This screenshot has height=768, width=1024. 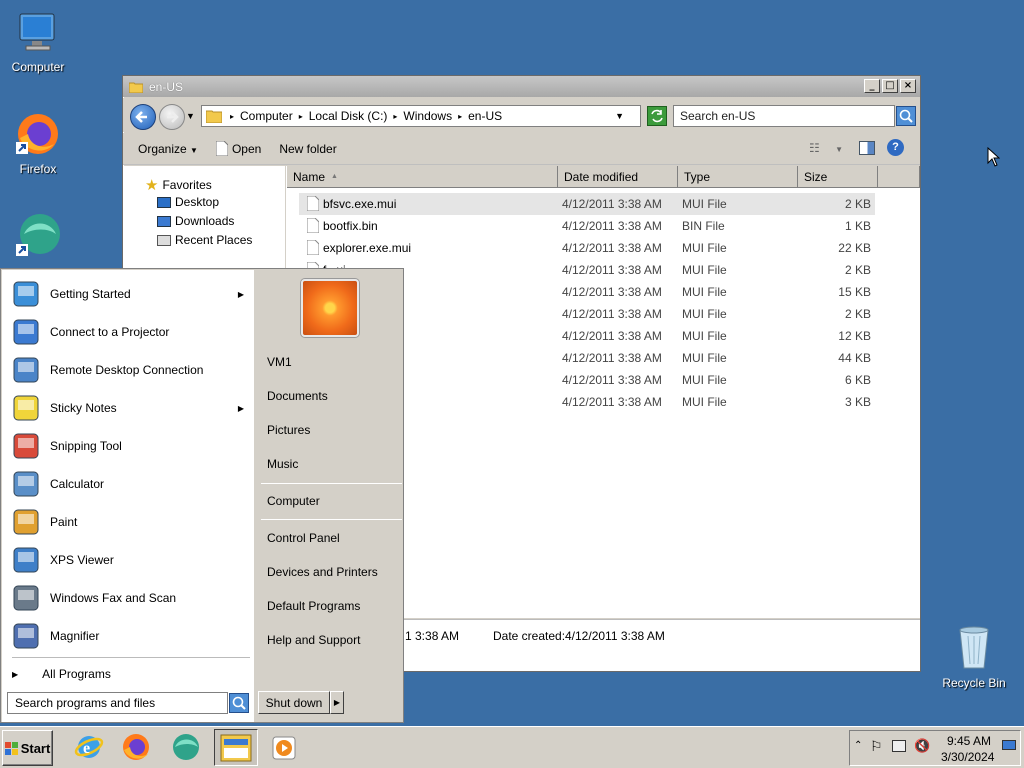 What do you see at coordinates (854, 358) in the screenshot?
I see `file-size: 44 KB` at bounding box center [854, 358].